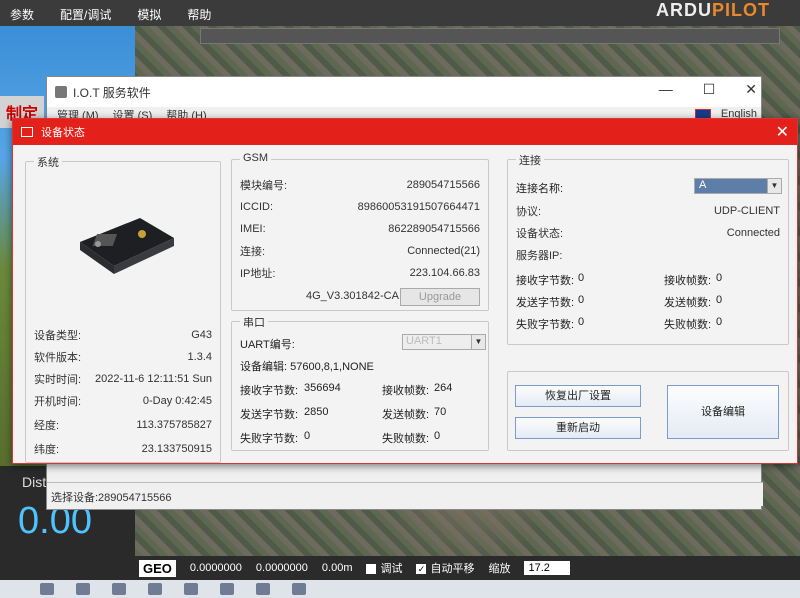 The height and width of the screenshot is (598, 800). I want to click on iot-window-title: I.O.T 服务软件, so click(112, 92).